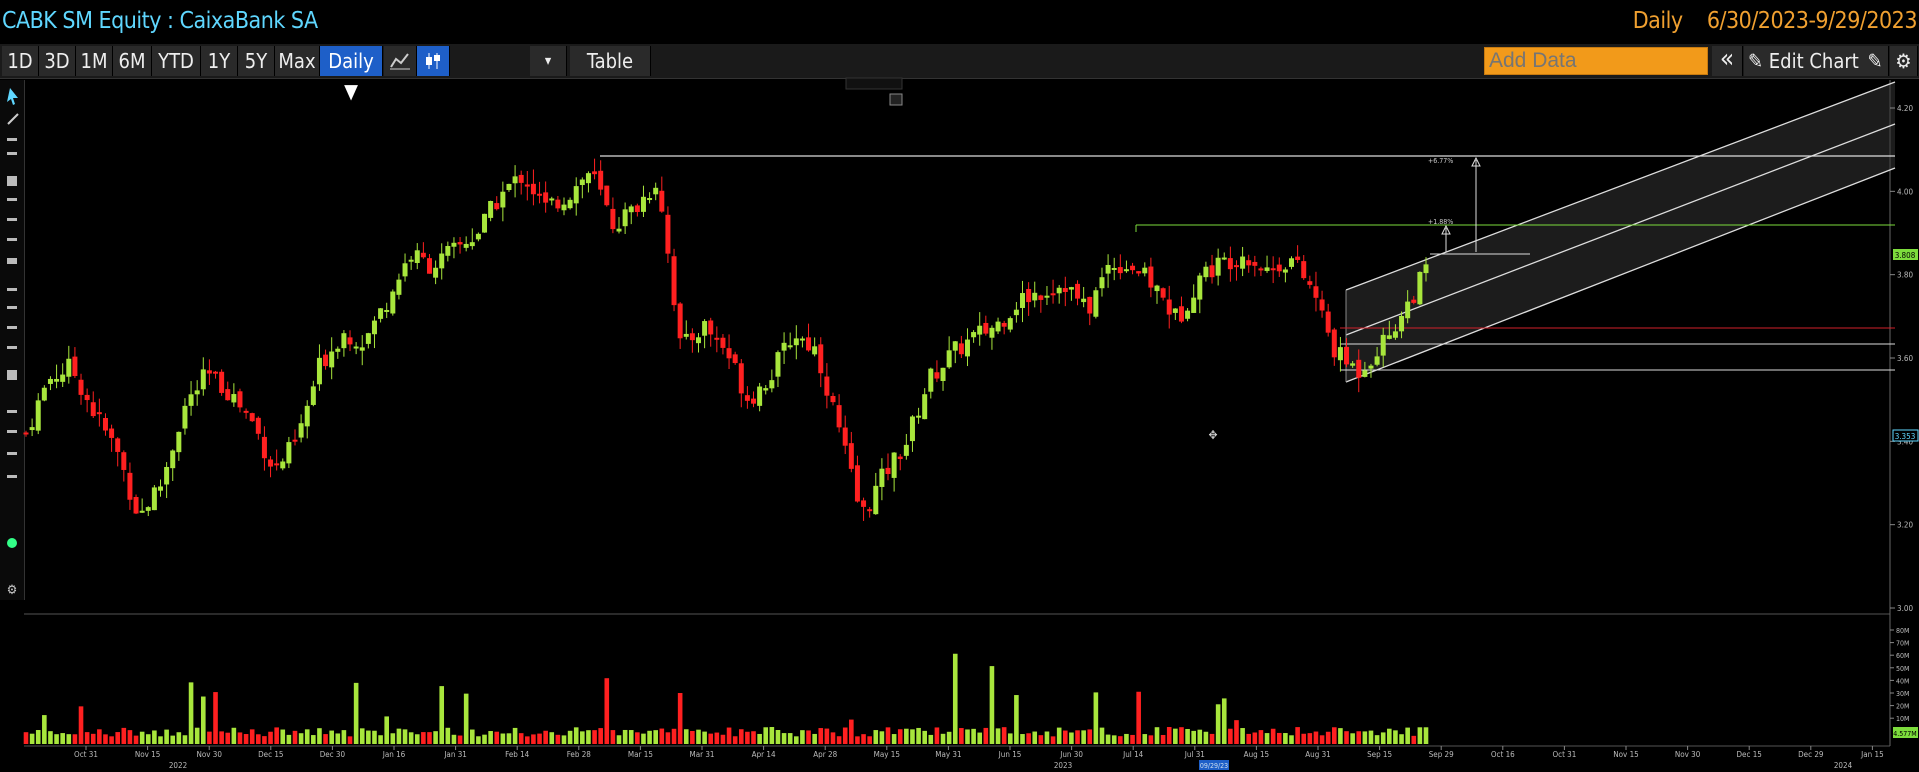 The image size is (1919, 772). Describe the element at coordinates (1212, 435) in the screenshot. I see `crosshair-icon: ✥` at that location.